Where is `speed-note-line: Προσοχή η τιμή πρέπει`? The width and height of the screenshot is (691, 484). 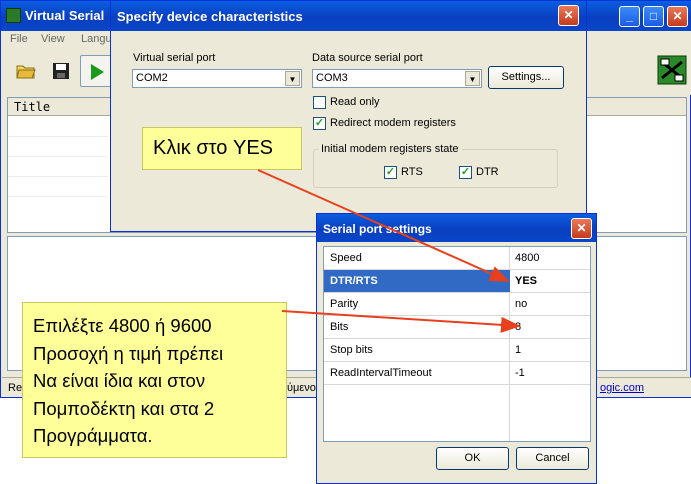 speed-note-line: Προσοχή η τιμή πρέπει is located at coordinates (128, 353).